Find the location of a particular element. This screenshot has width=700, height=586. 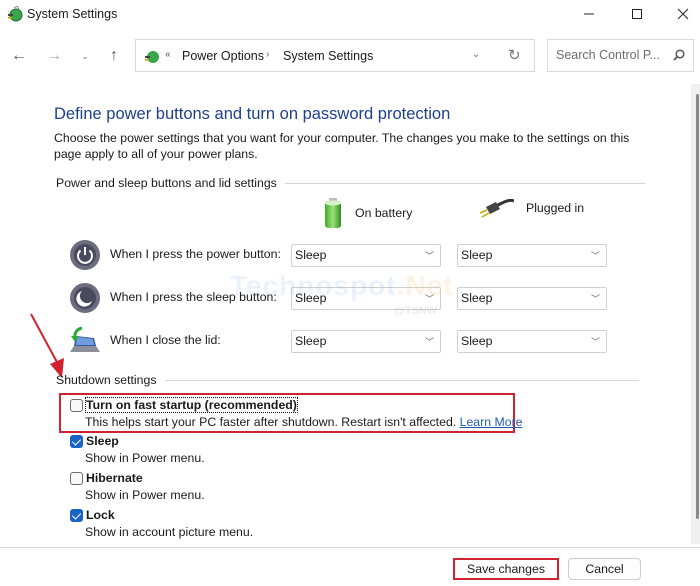

sleep-option-description: Show in Power menu. is located at coordinates (145, 458).